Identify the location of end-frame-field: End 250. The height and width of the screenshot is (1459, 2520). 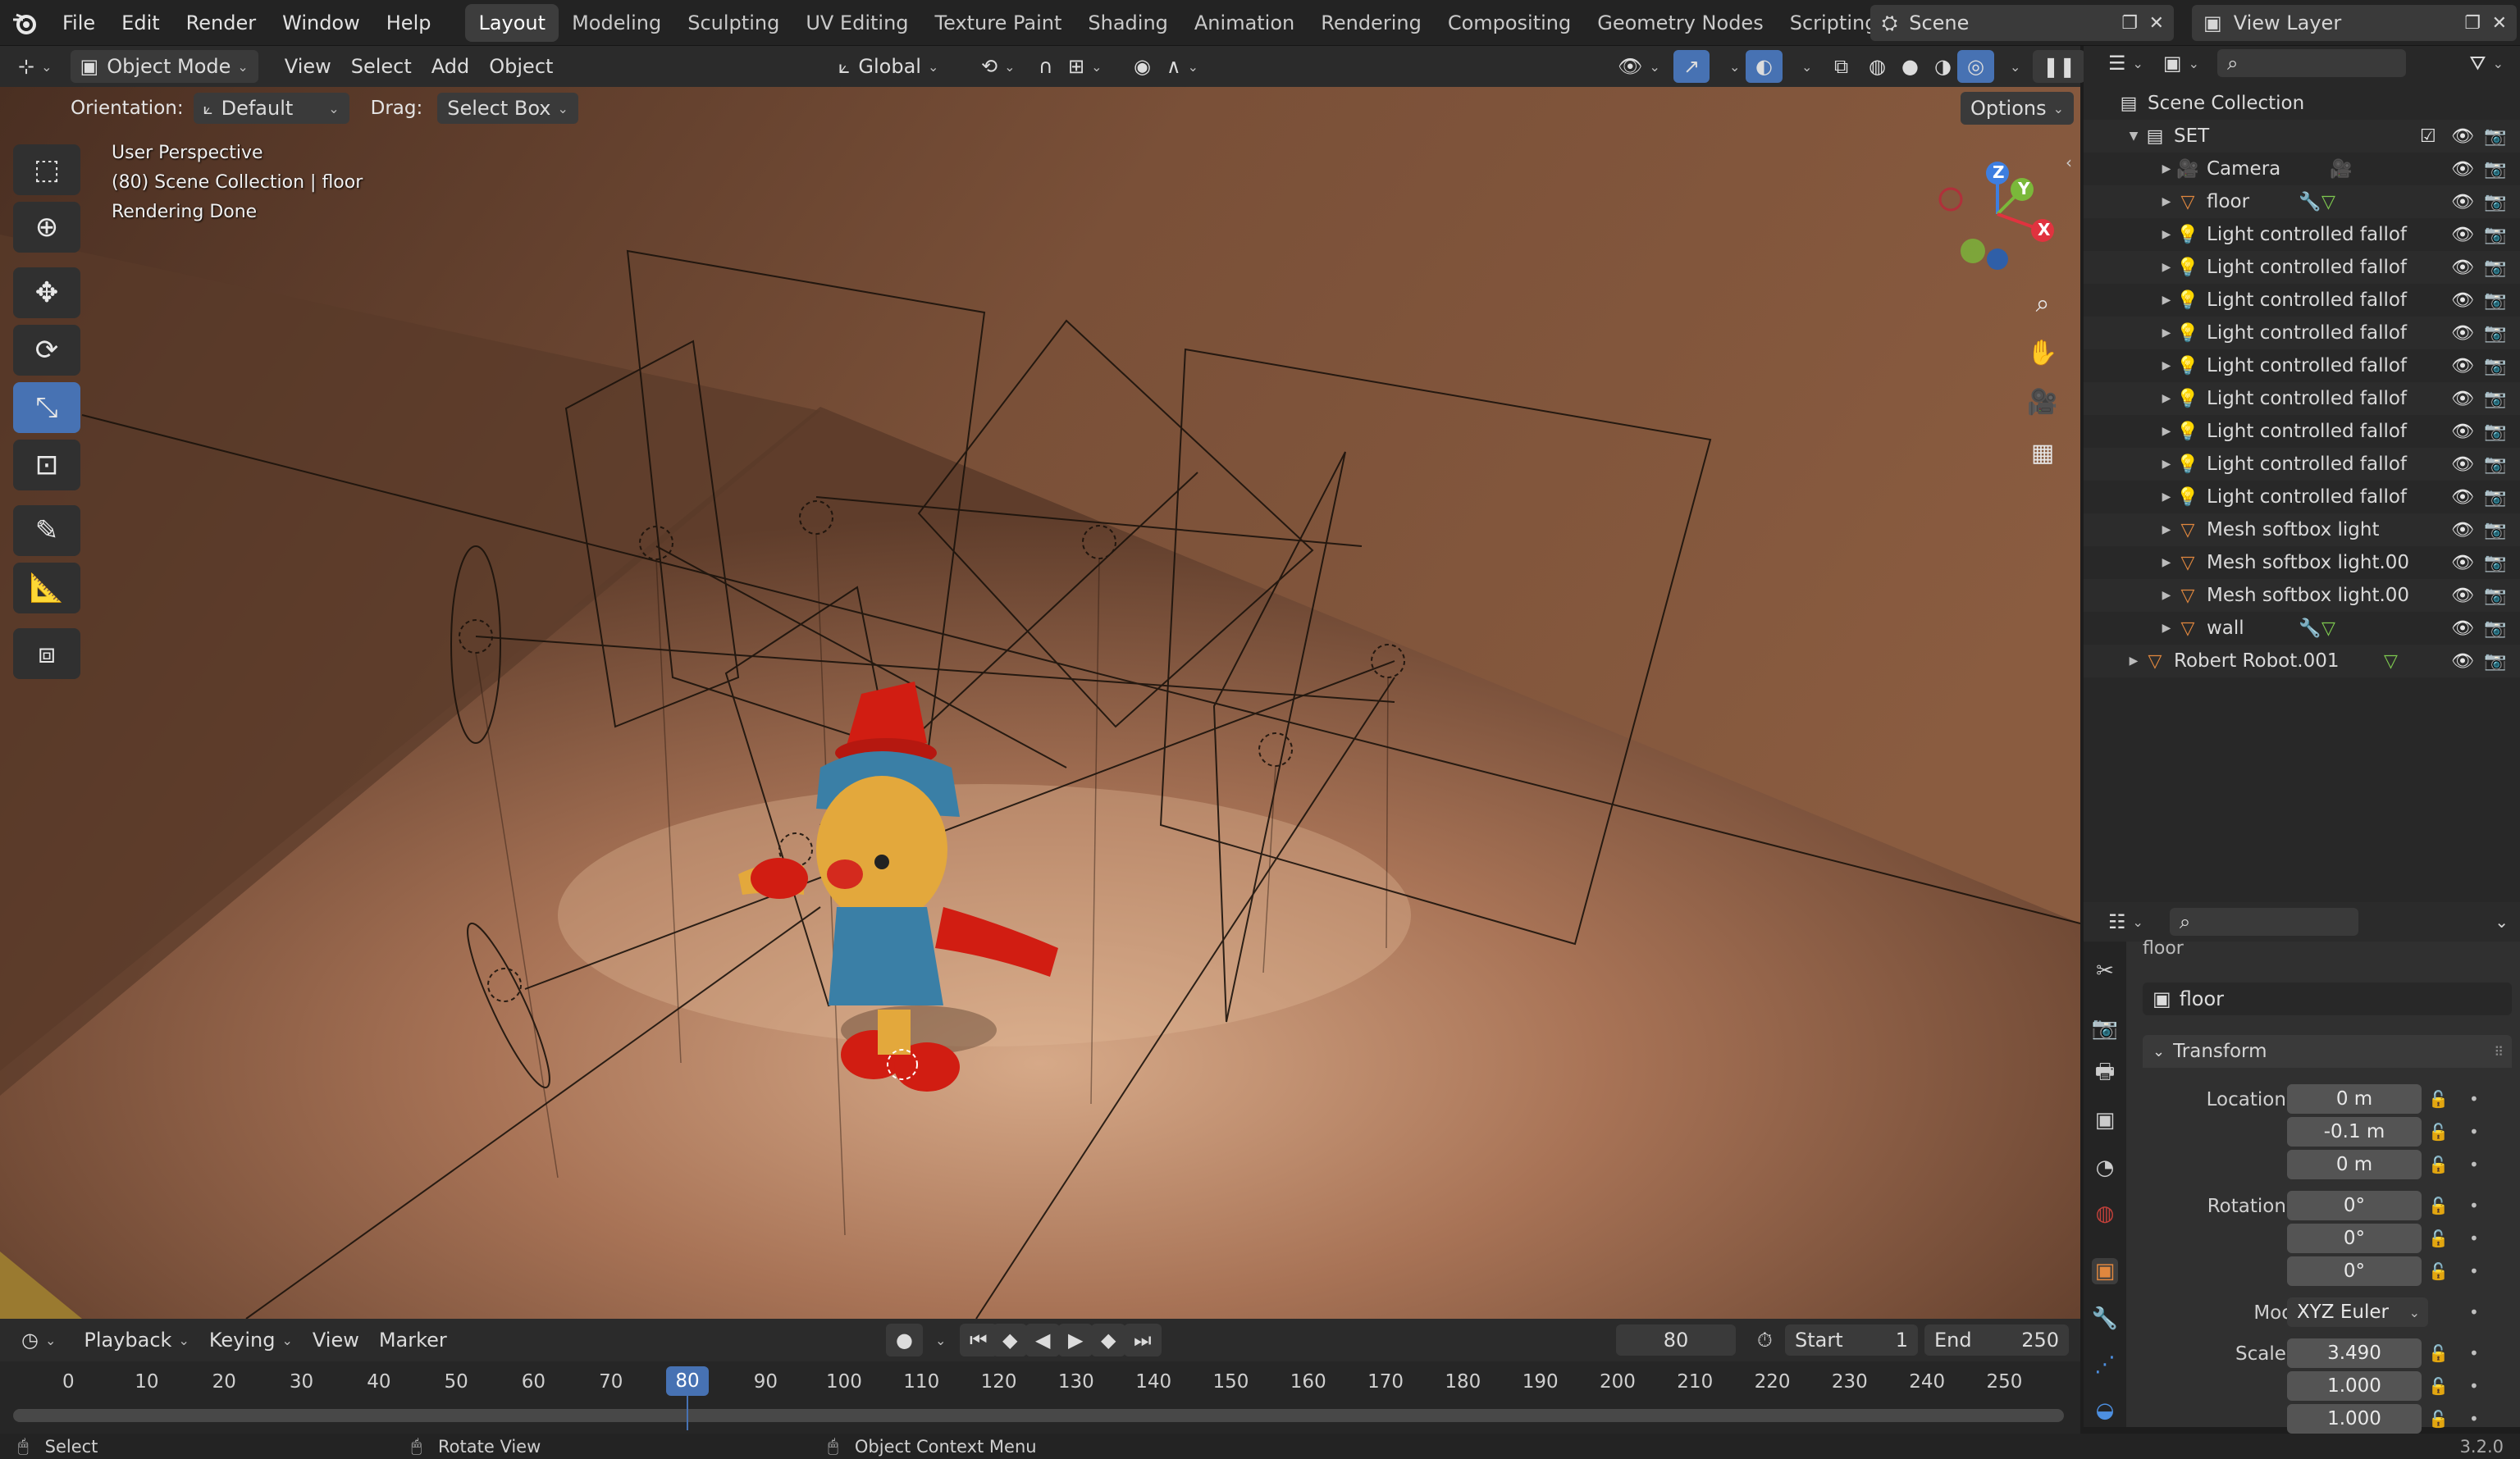
(1997, 1340).